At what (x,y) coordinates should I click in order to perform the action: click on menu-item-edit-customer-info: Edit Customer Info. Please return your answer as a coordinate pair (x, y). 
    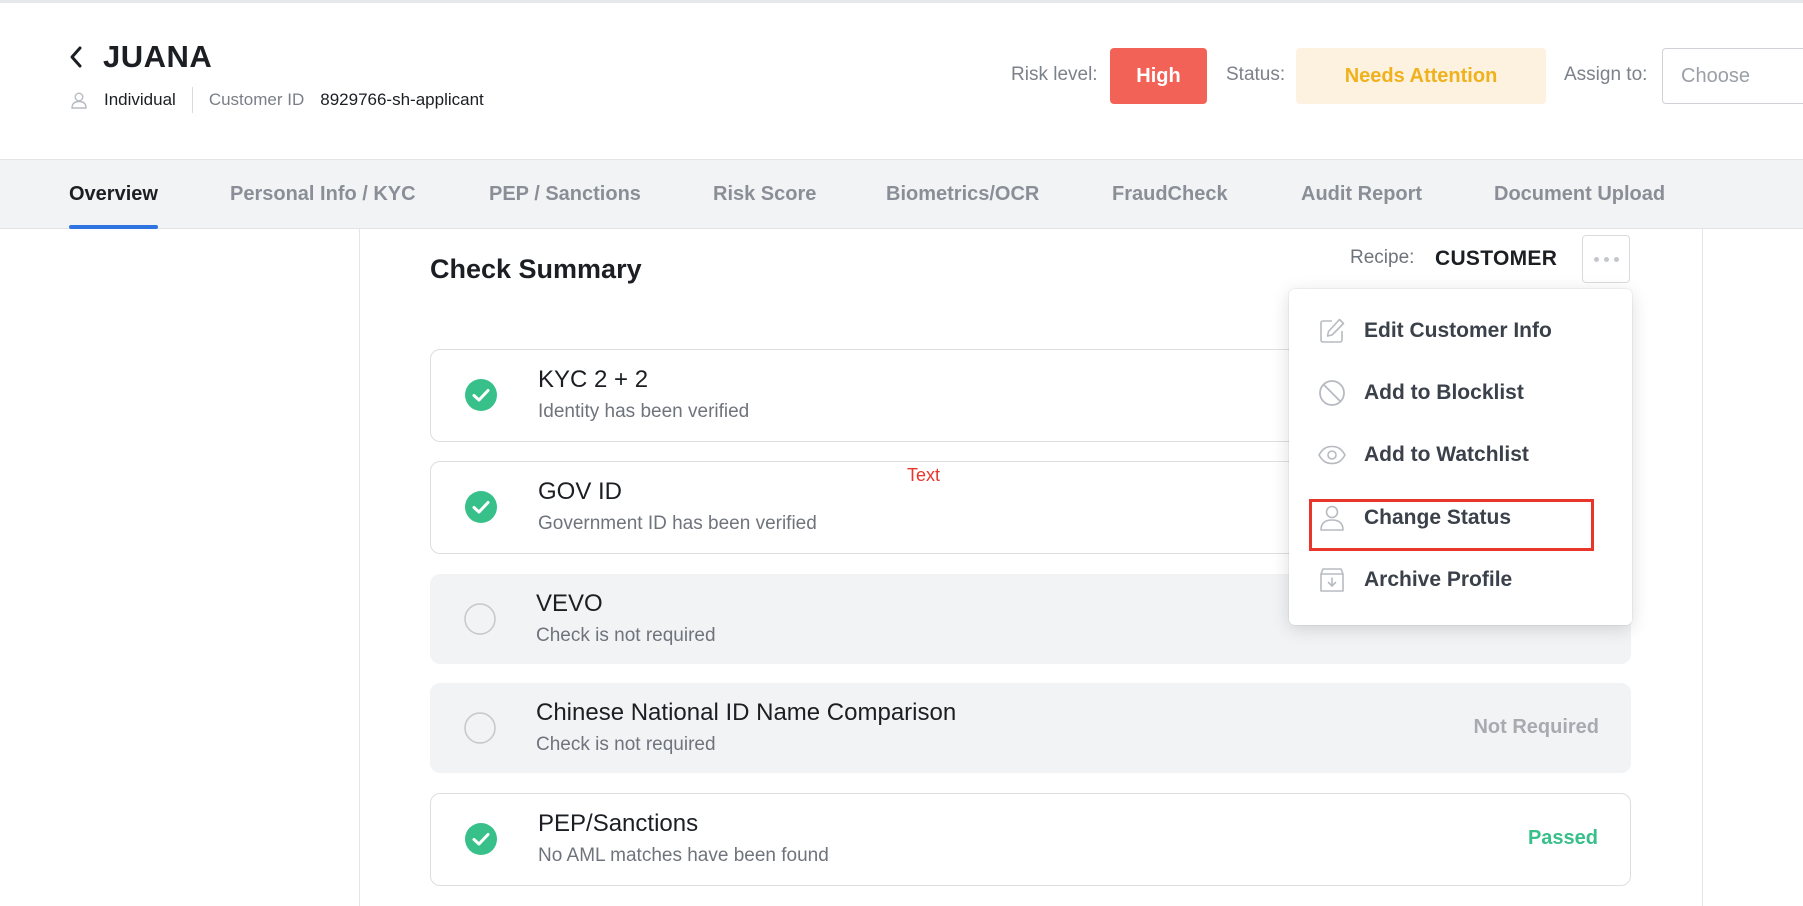
    Looking at the image, I should click on (1460, 331).